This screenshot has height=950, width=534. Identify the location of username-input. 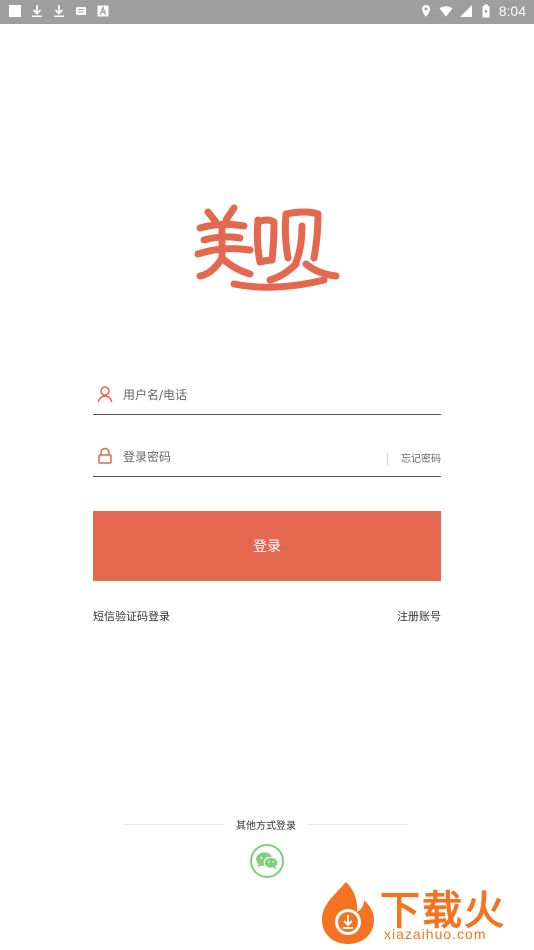
(248, 395).